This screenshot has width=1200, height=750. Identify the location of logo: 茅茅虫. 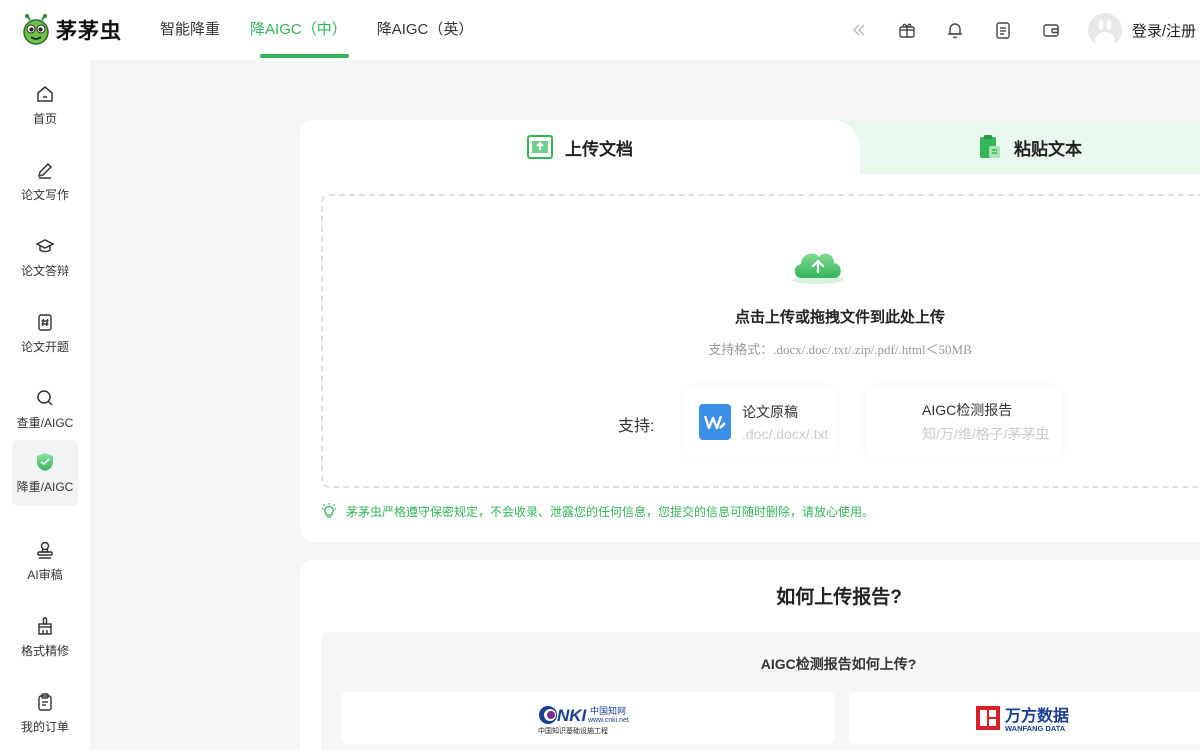
(72, 30).